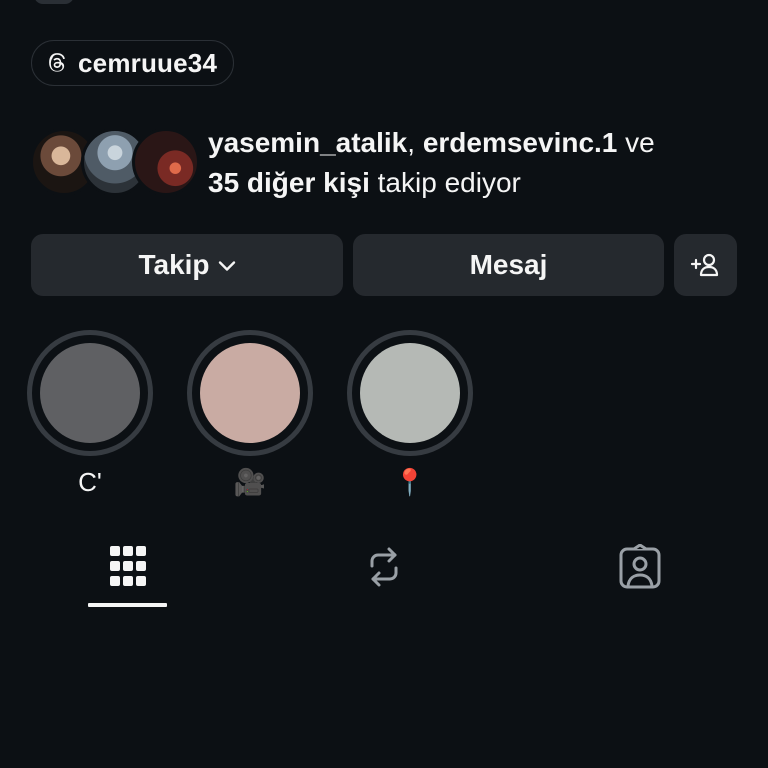 Image resolution: width=768 pixels, height=768 pixels. What do you see at coordinates (384, 567) in the screenshot?
I see `reposts-icon` at bounding box center [384, 567].